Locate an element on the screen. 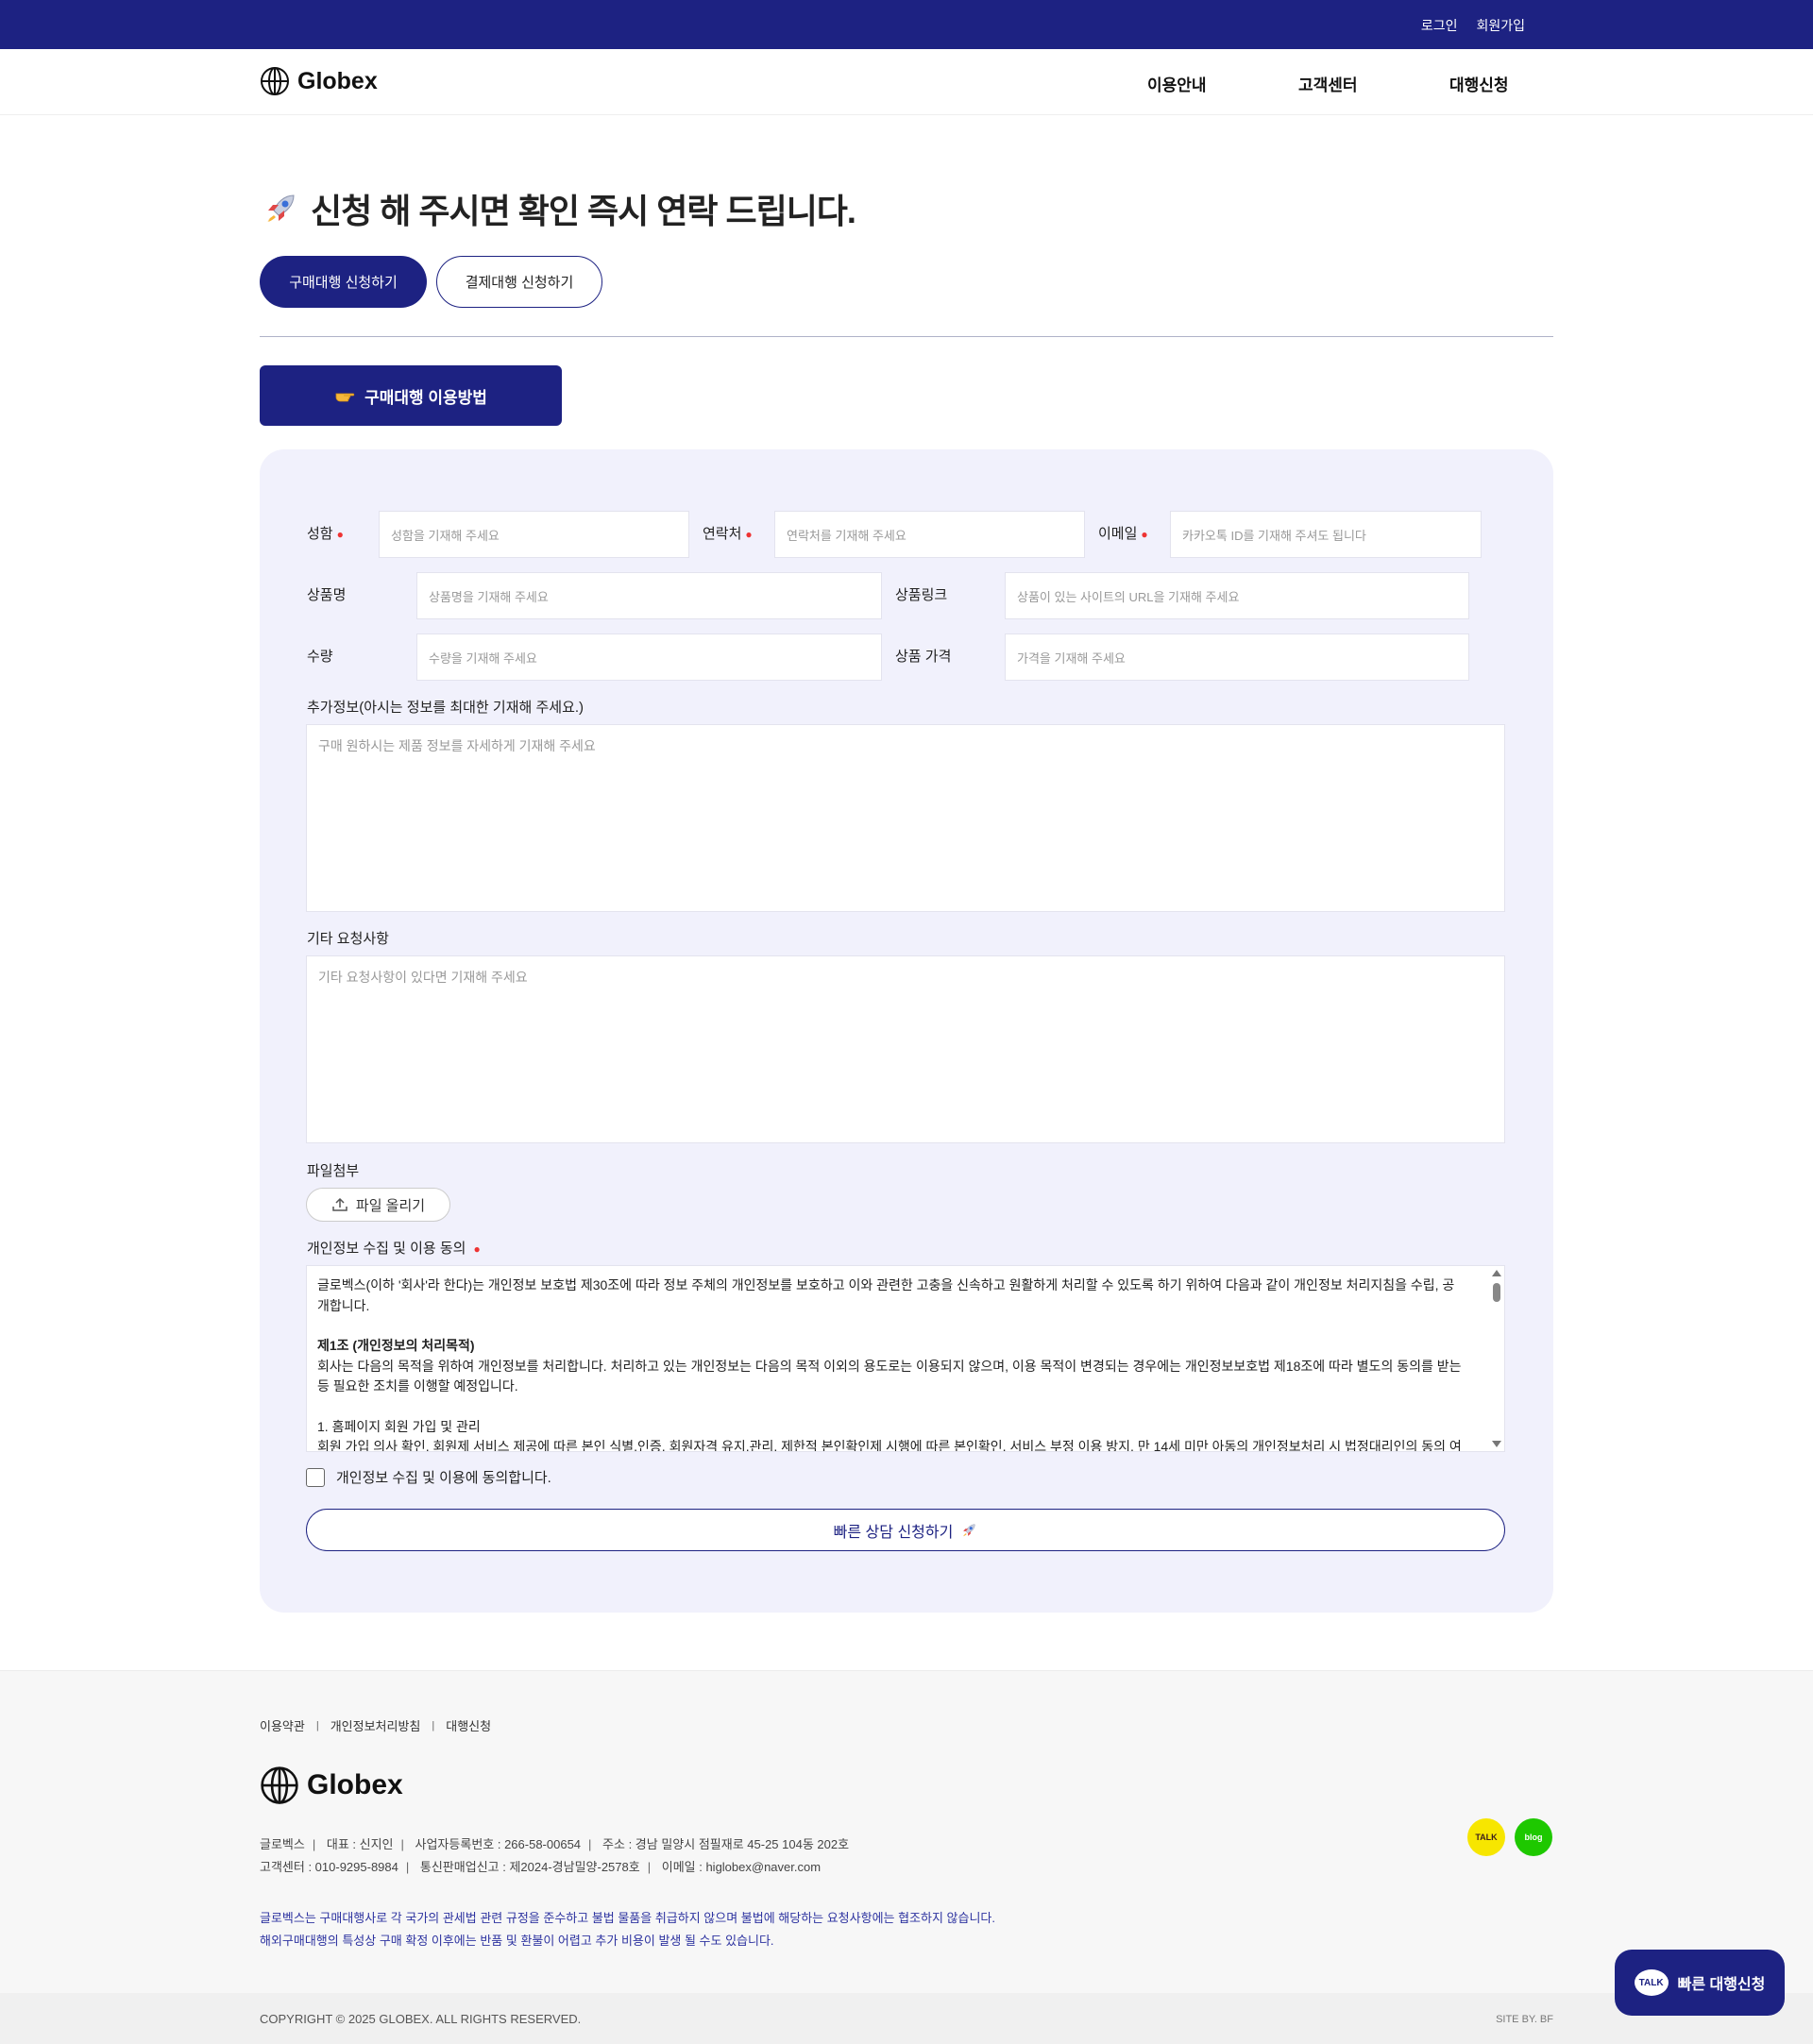 The image size is (1813, 2044). tab-payment-agency: 결제대행 신청하기 is located at coordinates (519, 282).